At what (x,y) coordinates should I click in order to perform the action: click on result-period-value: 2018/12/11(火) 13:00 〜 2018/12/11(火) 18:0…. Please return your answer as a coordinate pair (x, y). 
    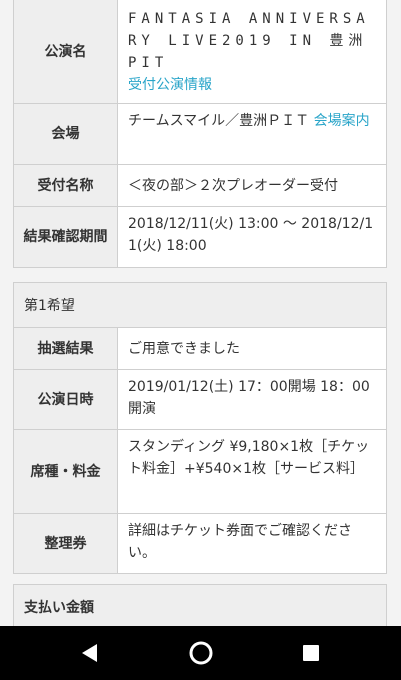
    Looking at the image, I should click on (252, 237).